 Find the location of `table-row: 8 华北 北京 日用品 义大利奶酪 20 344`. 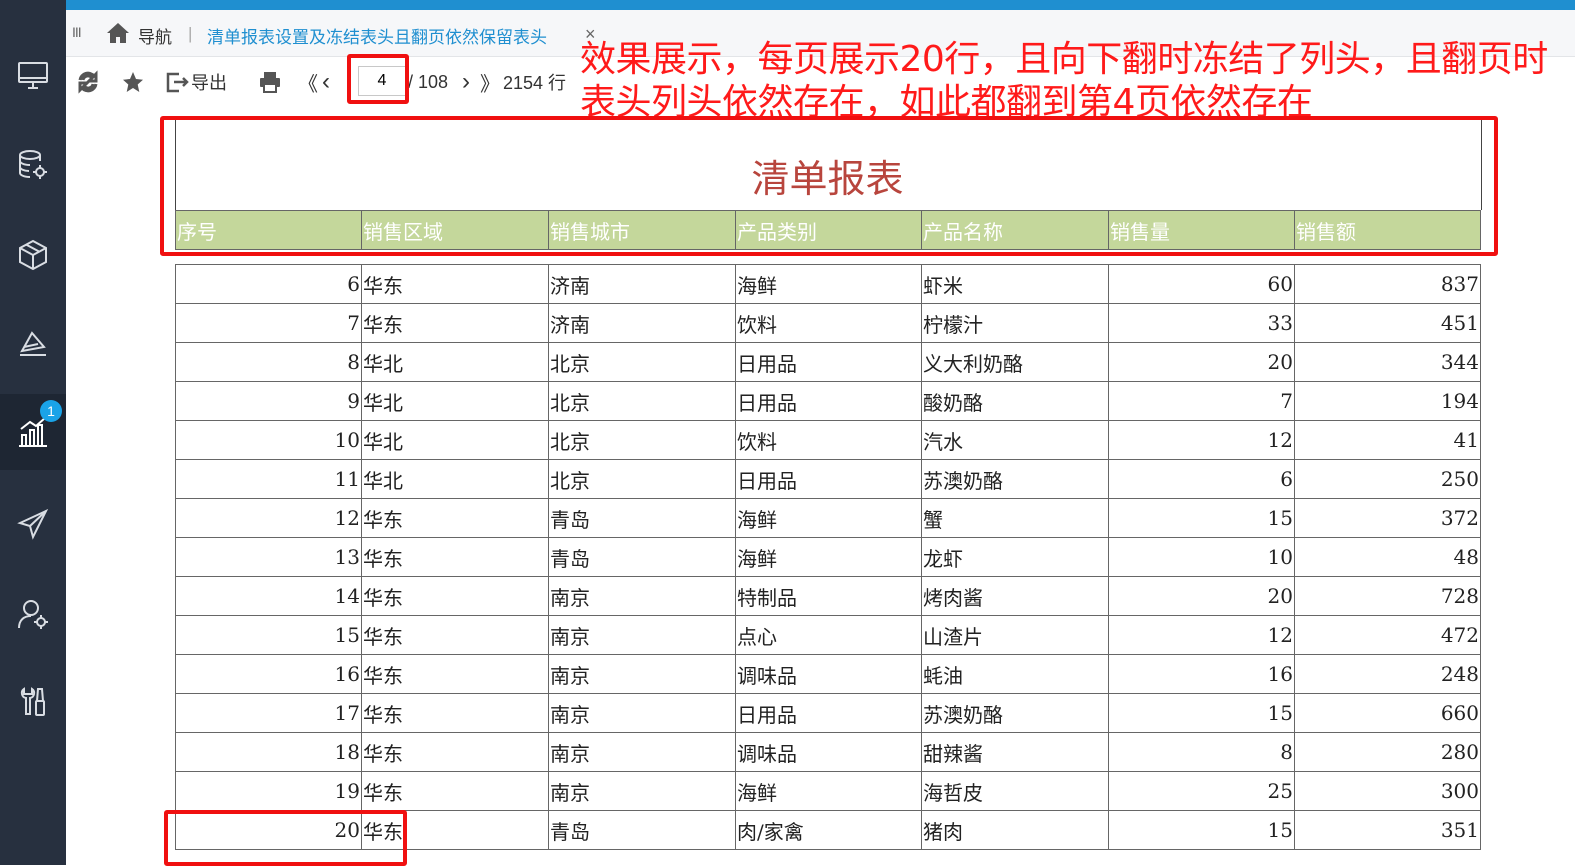

table-row: 8 华北 北京 日用品 义大利奶酪 20 344 is located at coordinates (828, 362).